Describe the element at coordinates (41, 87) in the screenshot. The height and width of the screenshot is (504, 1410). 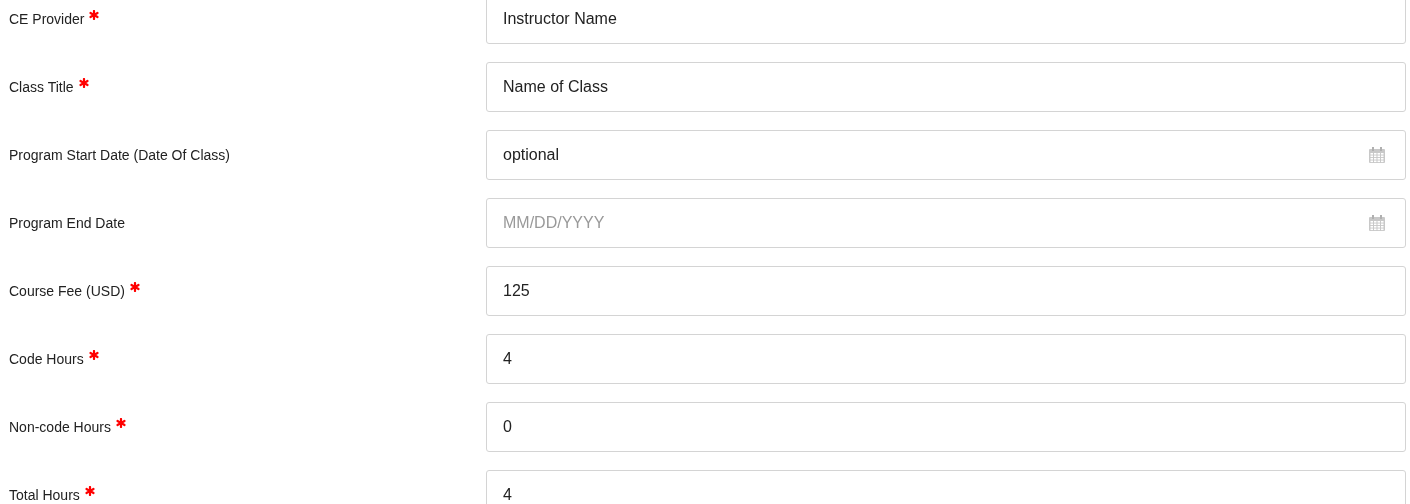
I see `field-label: Class Title` at that location.